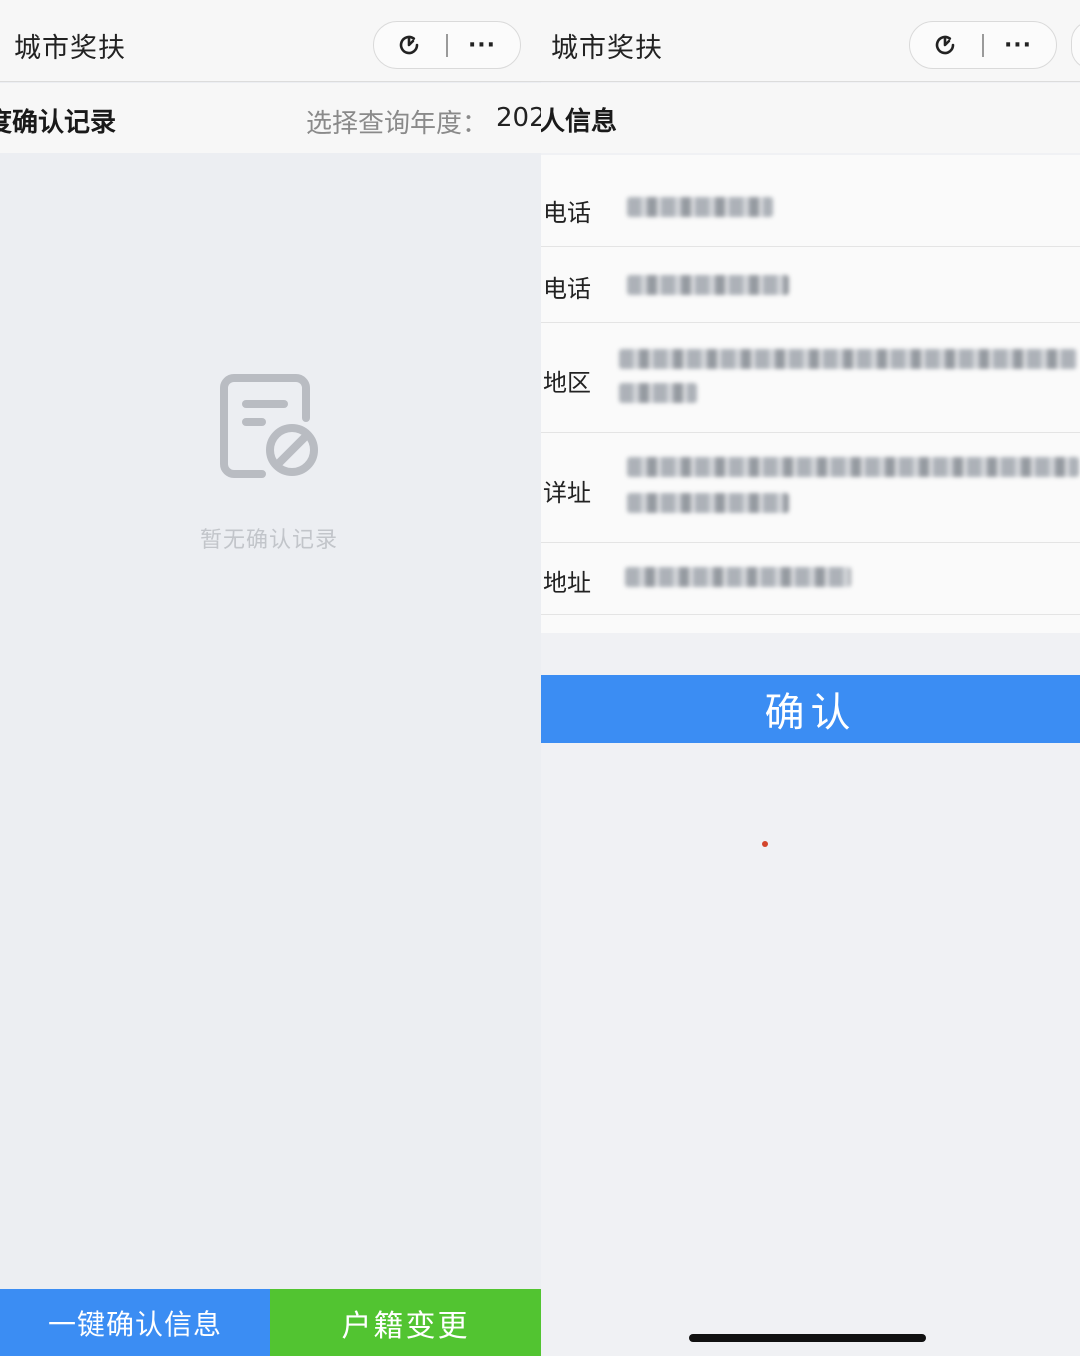 This screenshot has width=1080, height=1356. What do you see at coordinates (567, 289) in the screenshot?
I see `phone-label-2: 电话` at bounding box center [567, 289].